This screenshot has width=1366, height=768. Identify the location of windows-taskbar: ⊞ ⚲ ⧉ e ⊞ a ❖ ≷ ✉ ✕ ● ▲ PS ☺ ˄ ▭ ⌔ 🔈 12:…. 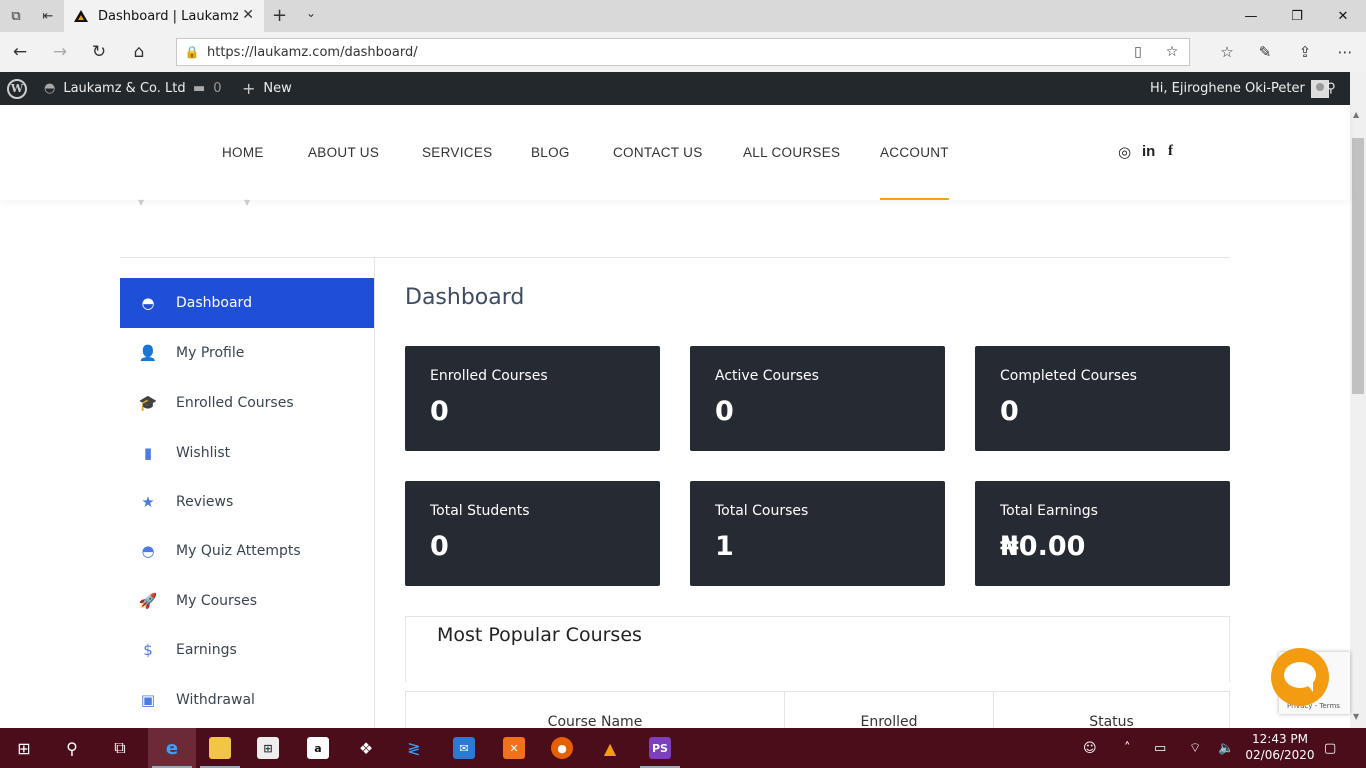
(683, 748).